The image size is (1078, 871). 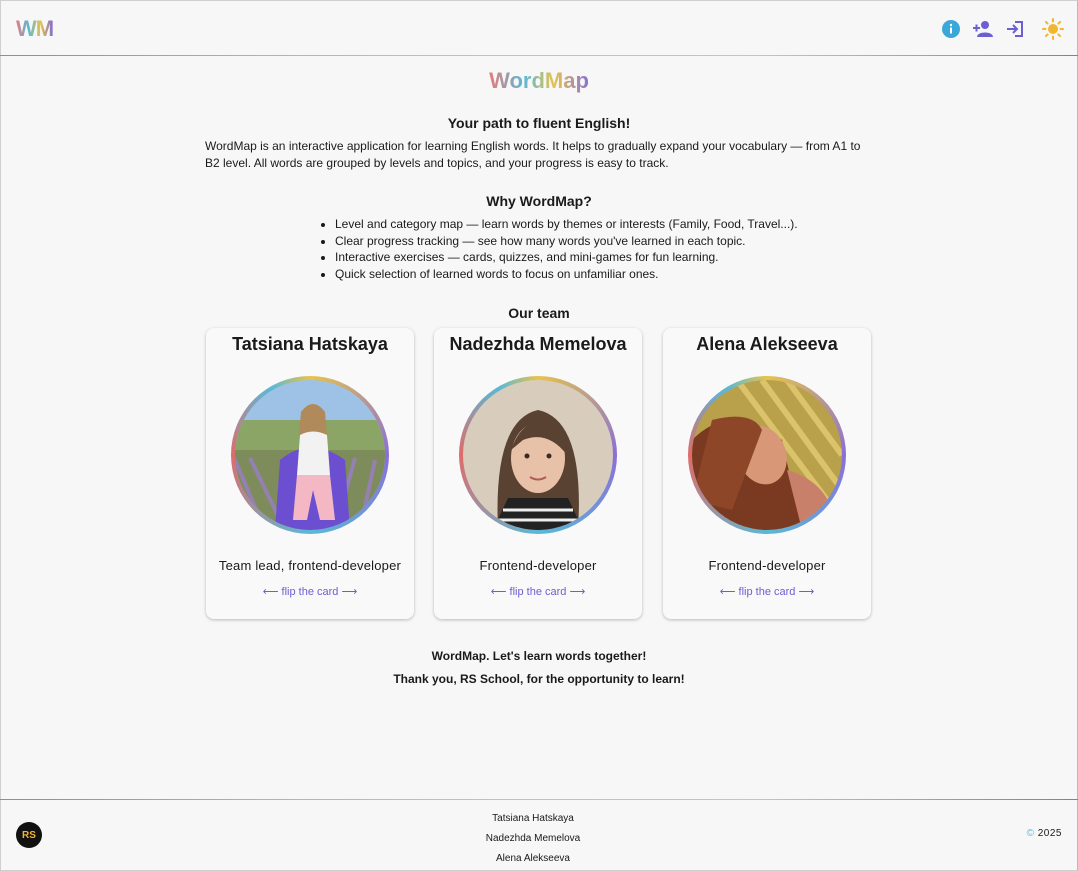 I want to click on footer-name-link: Nadezhda Memelova, so click(x=533, y=839).